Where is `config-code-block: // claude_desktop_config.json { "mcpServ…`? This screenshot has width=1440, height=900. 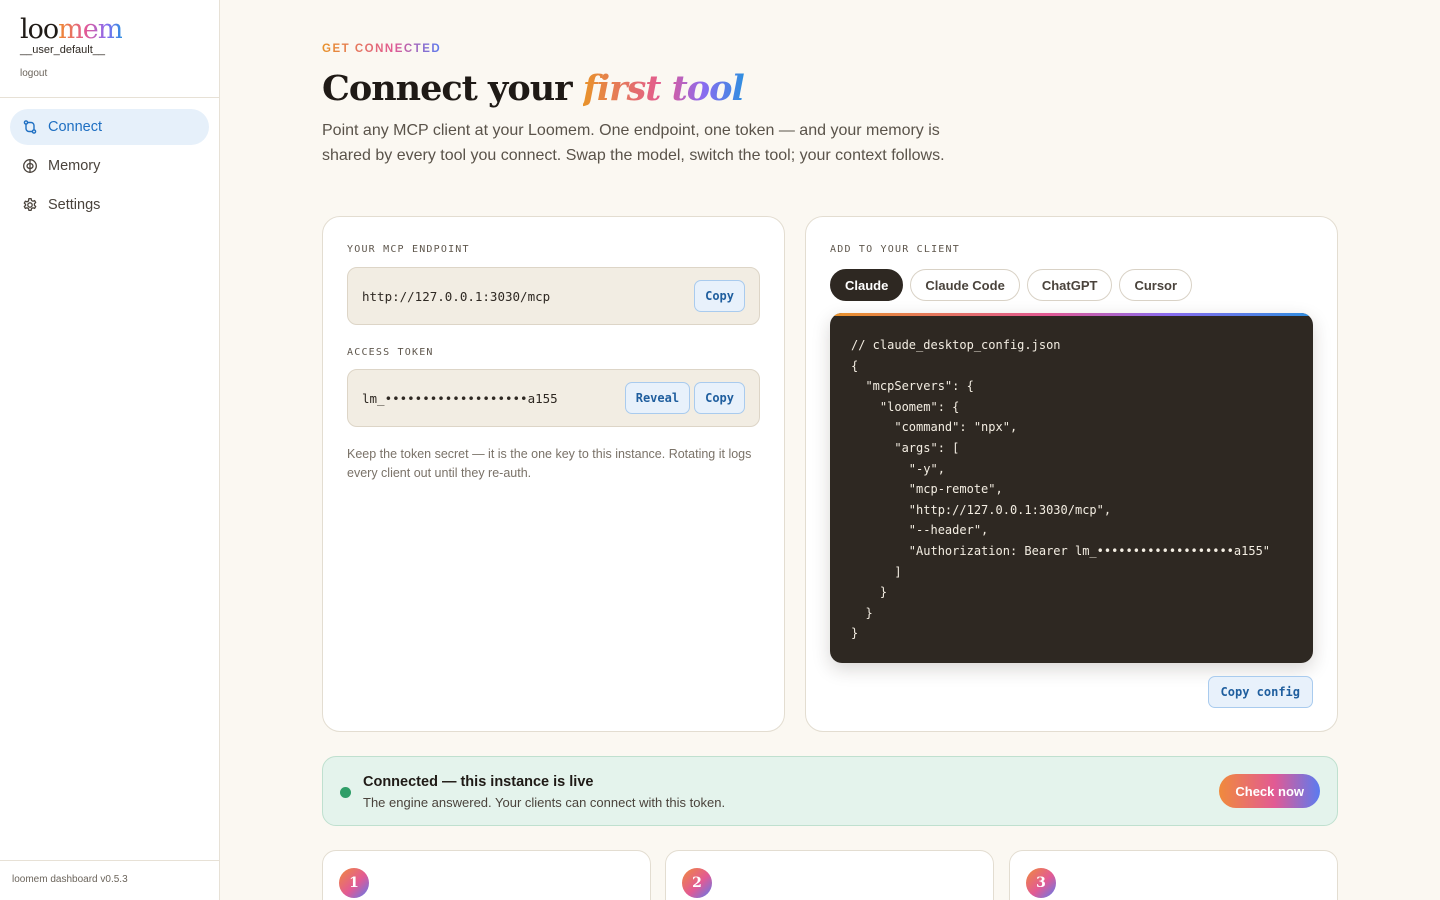 config-code-block: // claude_desktop_config.json { "mcpServ… is located at coordinates (1071, 488).